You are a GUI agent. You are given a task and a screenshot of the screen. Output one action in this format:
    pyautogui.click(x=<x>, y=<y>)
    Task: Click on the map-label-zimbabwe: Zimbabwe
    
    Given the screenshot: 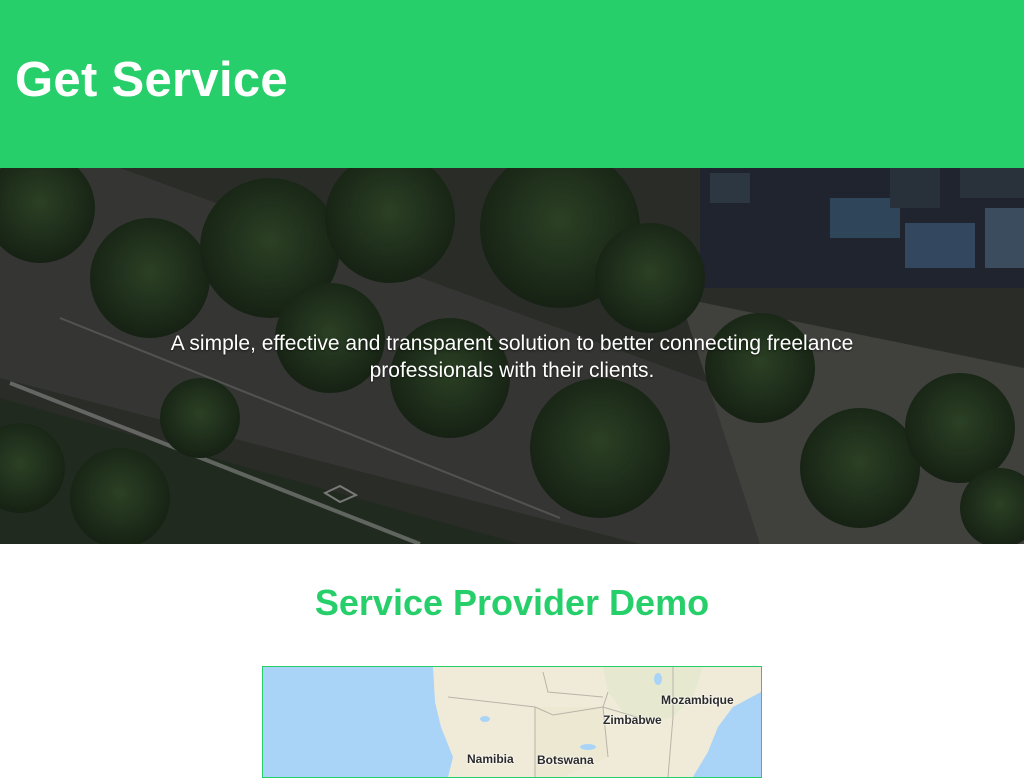 What is the action you would take?
    pyautogui.click(x=632, y=720)
    